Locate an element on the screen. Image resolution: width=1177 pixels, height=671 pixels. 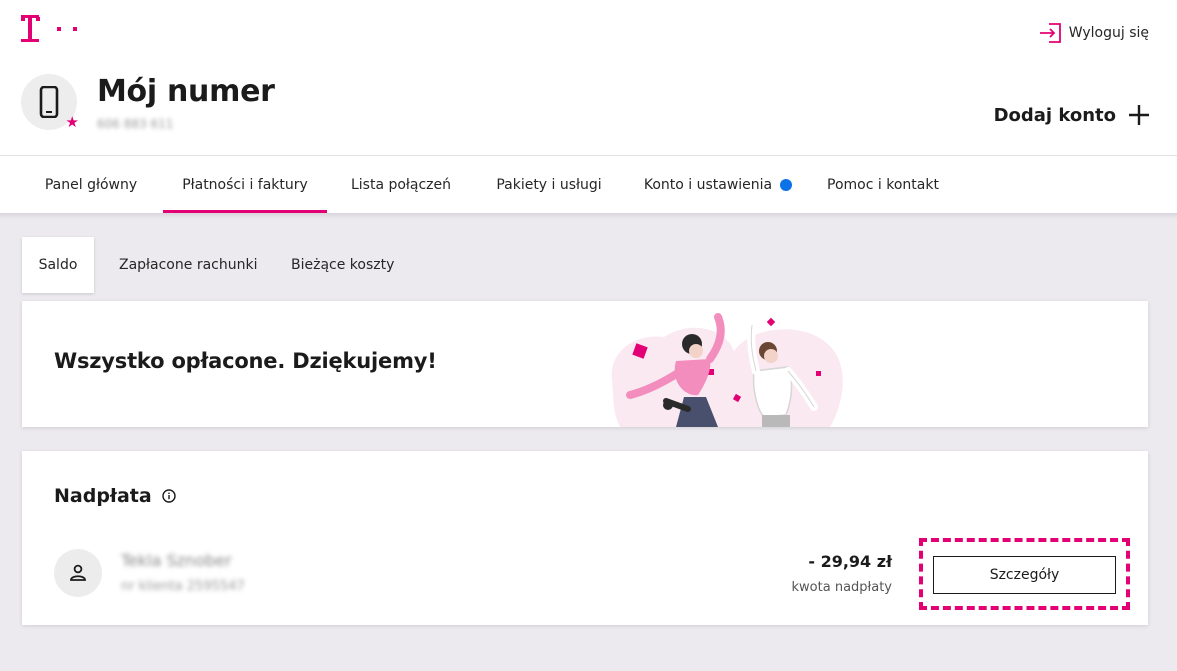
person-icon is located at coordinates (78, 572).